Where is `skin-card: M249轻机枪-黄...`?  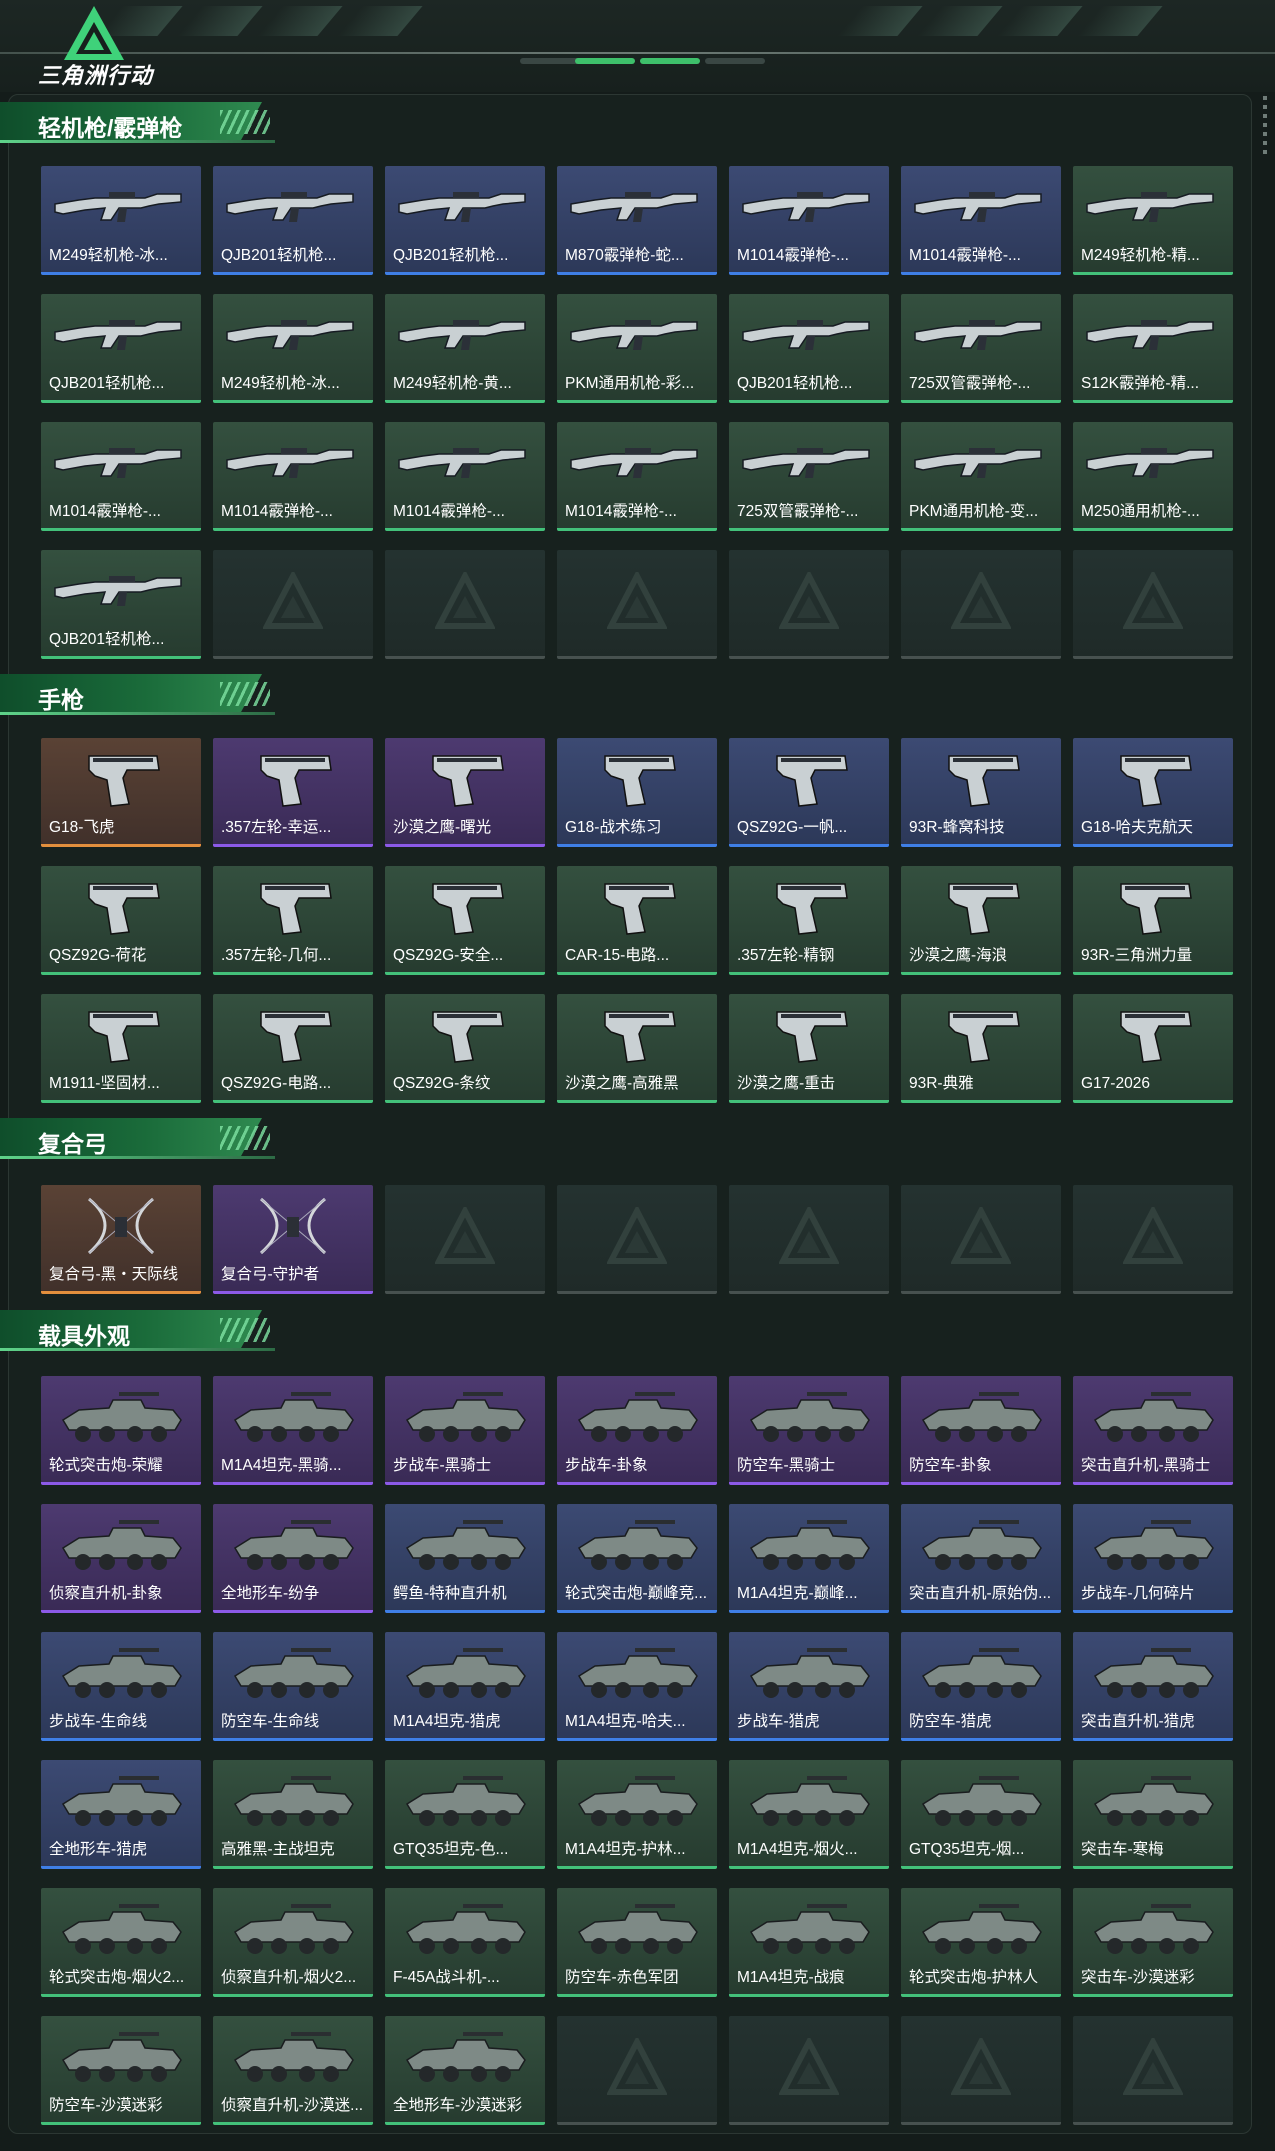
skin-card: M249轻机枪-黄... is located at coordinates (465, 348).